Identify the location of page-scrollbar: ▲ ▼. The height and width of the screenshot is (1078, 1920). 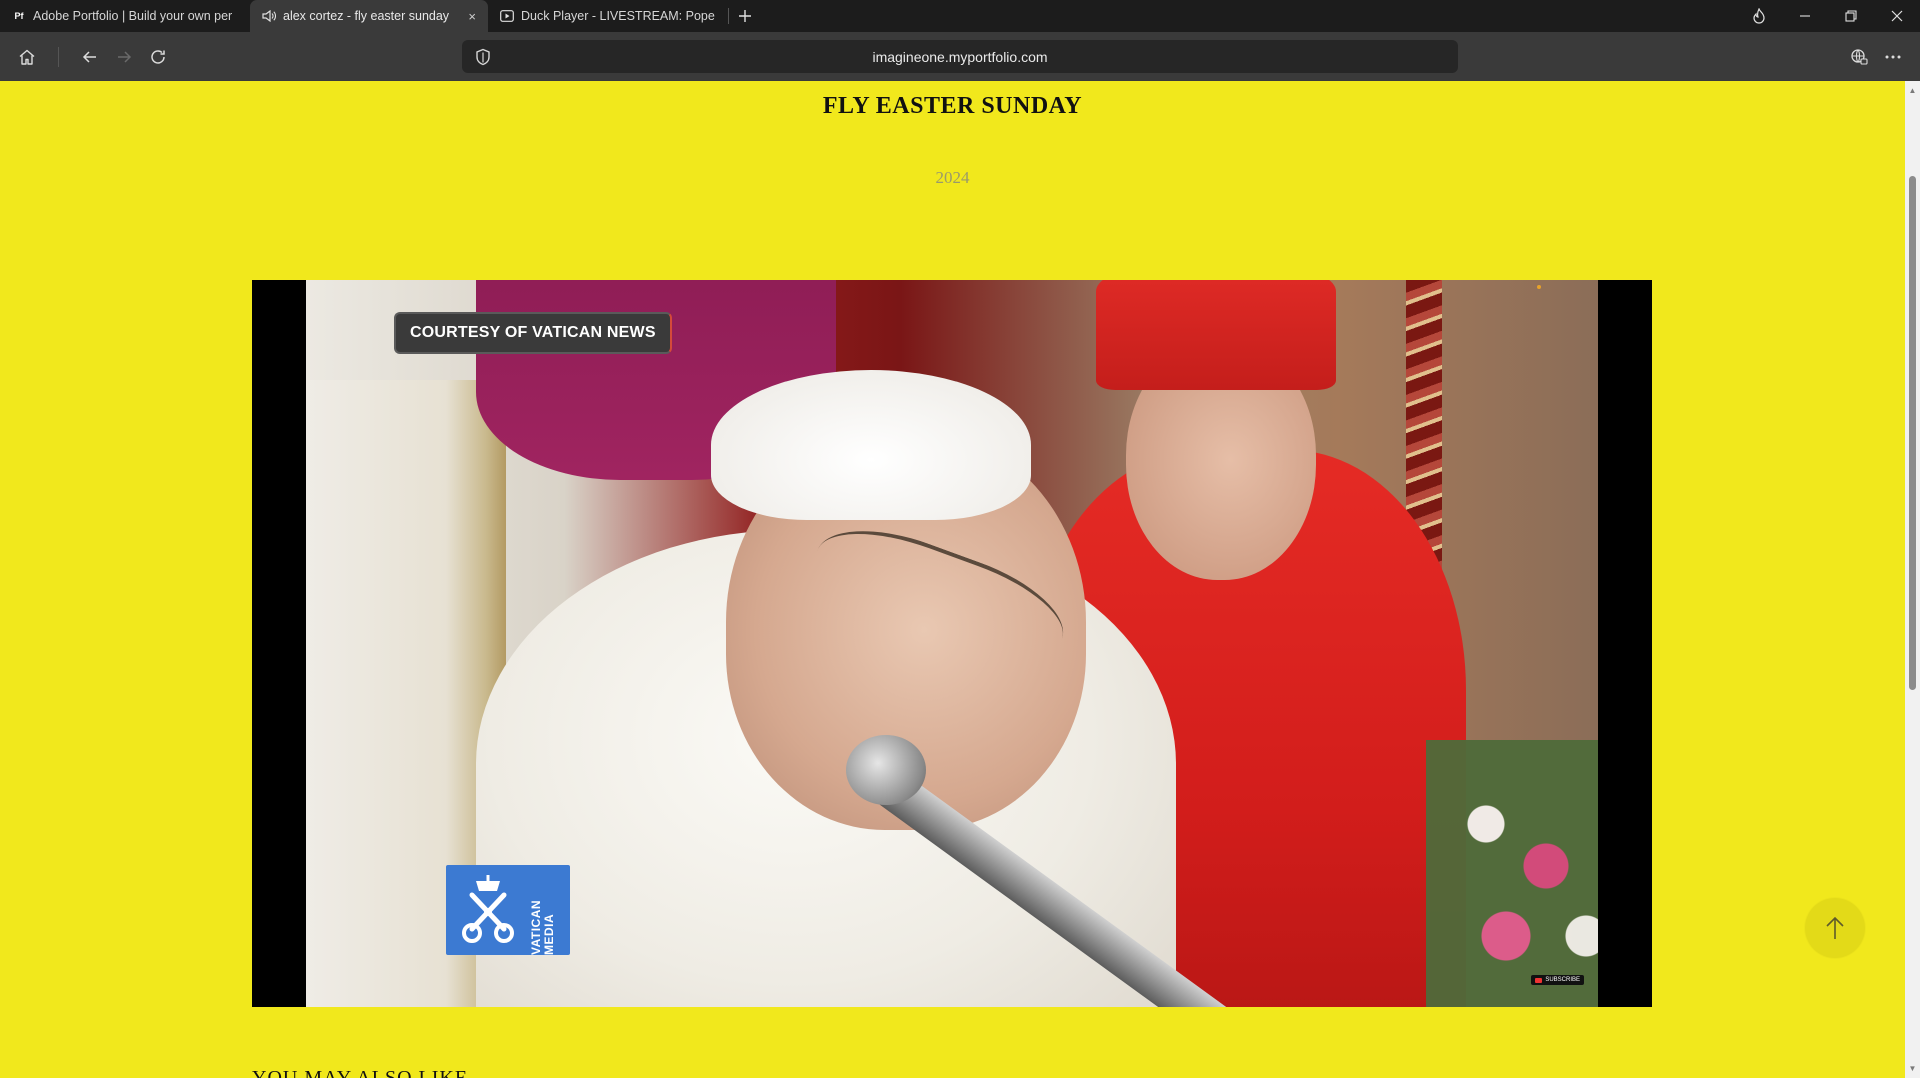
(1912, 579).